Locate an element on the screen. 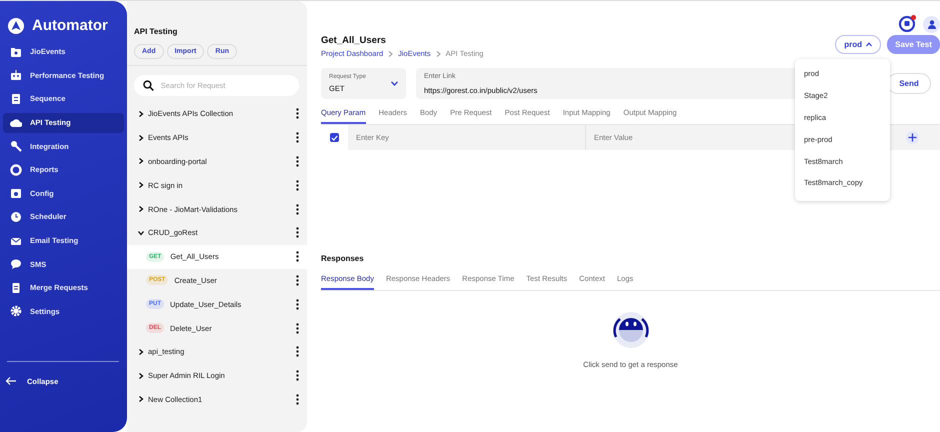  app-name: Automator is located at coordinates (70, 25).